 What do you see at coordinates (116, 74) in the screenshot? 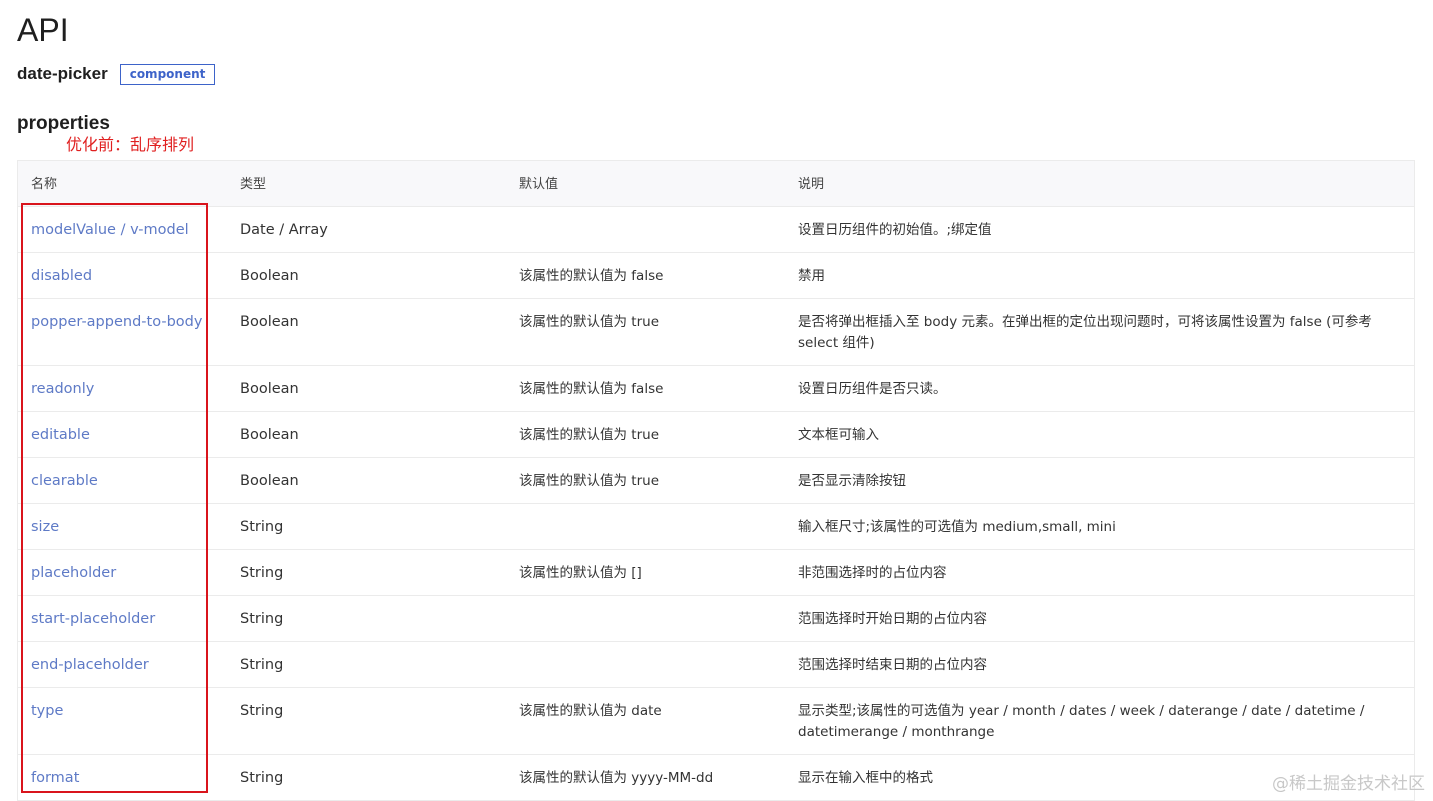
I see `component-header: date-picker component` at bounding box center [116, 74].